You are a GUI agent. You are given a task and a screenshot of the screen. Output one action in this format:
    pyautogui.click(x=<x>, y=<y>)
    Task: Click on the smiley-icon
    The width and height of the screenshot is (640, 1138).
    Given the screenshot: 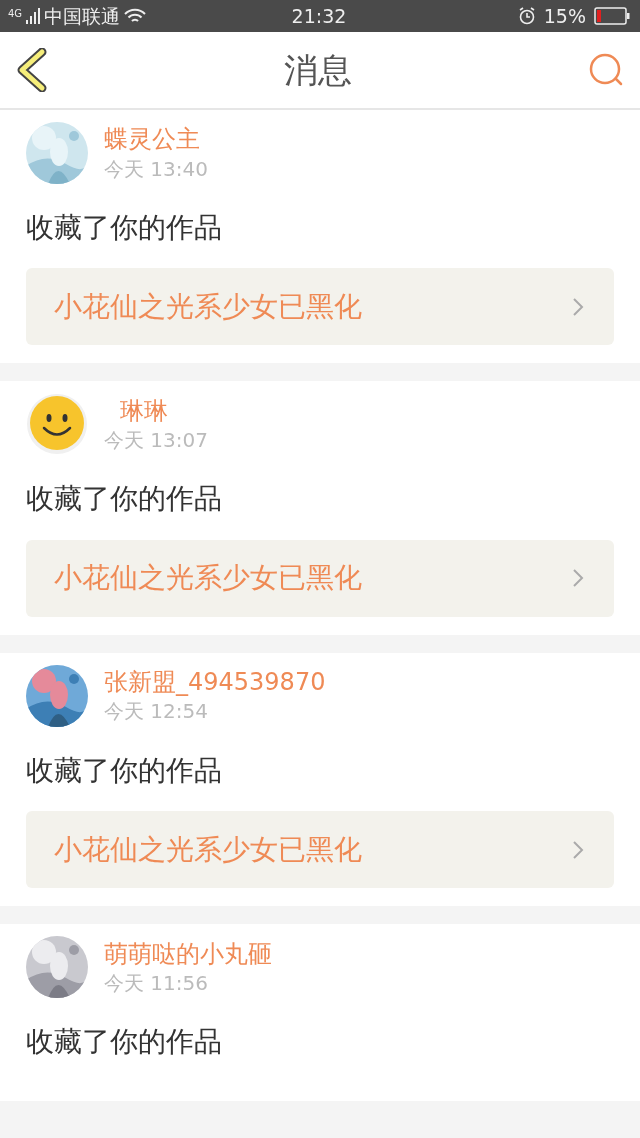 What is the action you would take?
    pyautogui.click(x=57, y=424)
    